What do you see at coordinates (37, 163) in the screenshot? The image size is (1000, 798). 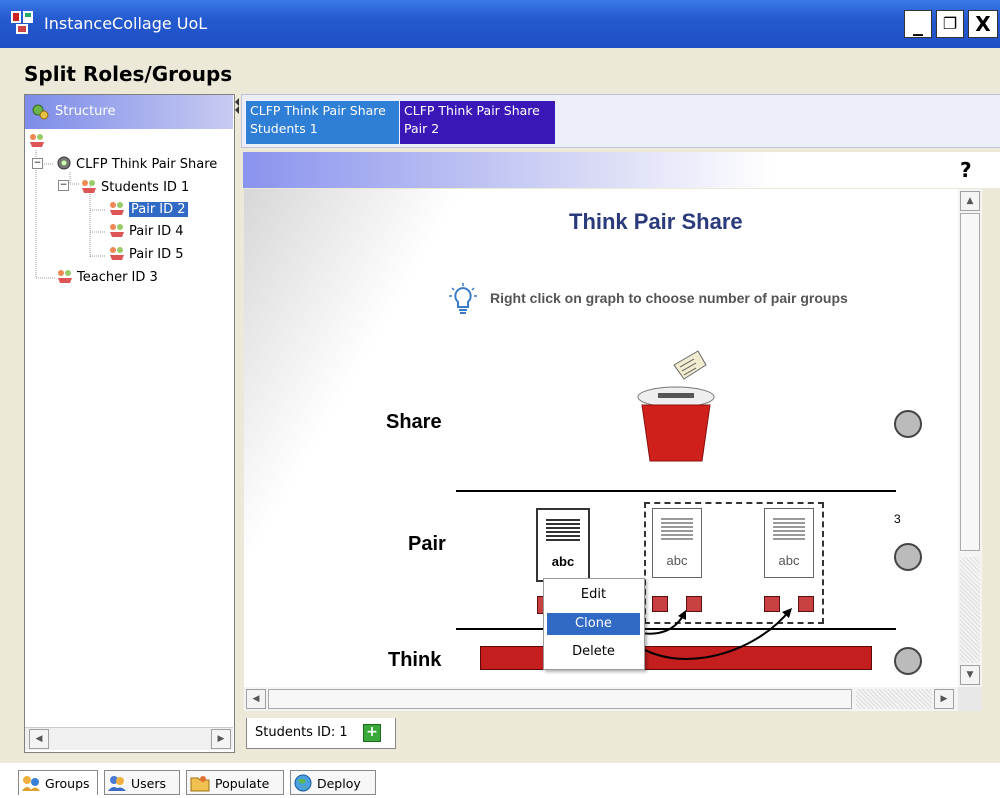 I see `tree-expander-1: −` at bounding box center [37, 163].